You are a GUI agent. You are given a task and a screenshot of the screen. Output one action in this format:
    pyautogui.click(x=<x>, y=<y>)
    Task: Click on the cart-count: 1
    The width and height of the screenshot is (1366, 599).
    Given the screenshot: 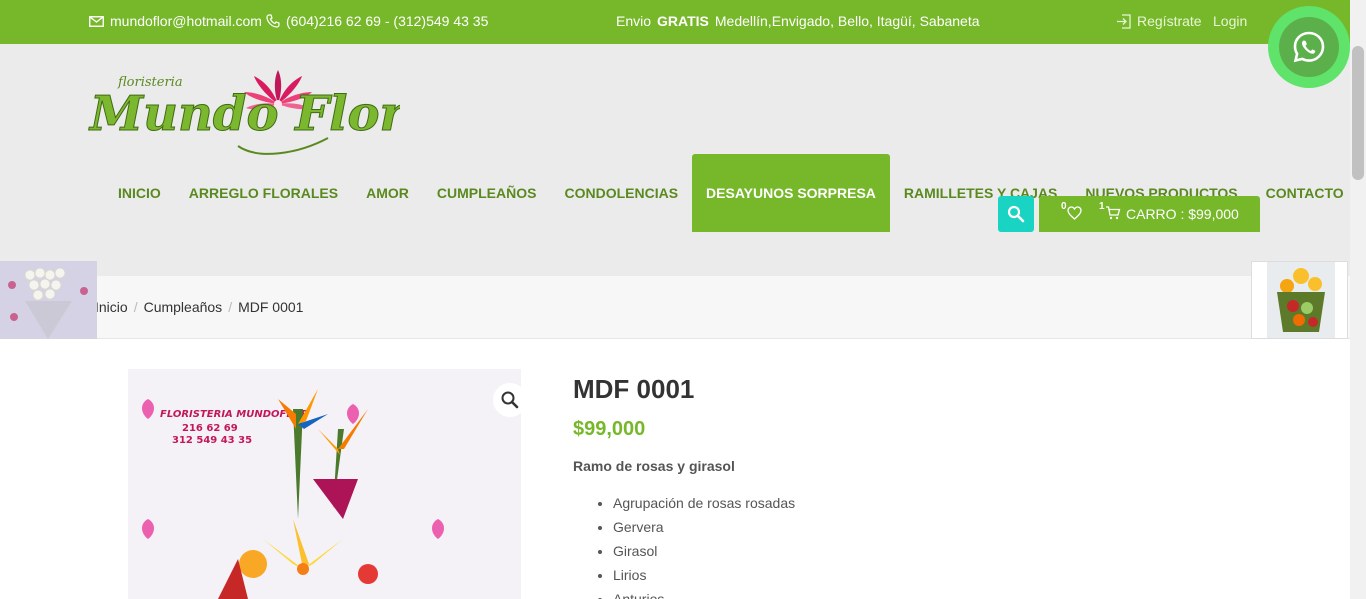 What is the action you would take?
    pyautogui.click(x=1102, y=206)
    